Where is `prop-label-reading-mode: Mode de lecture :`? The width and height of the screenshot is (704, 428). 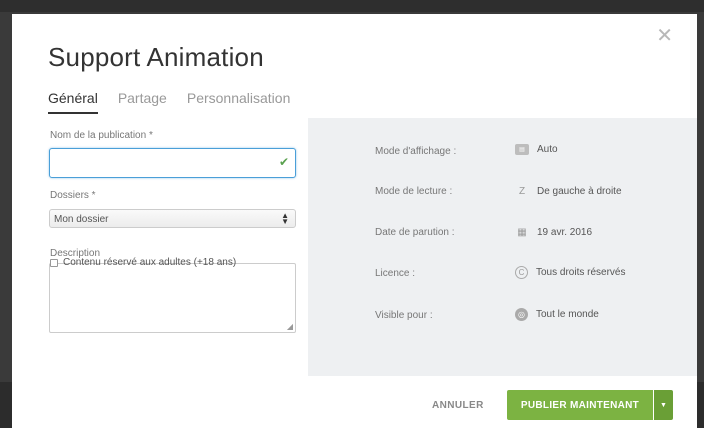
prop-label-reading-mode: Mode de lecture : is located at coordinates (414, 191).